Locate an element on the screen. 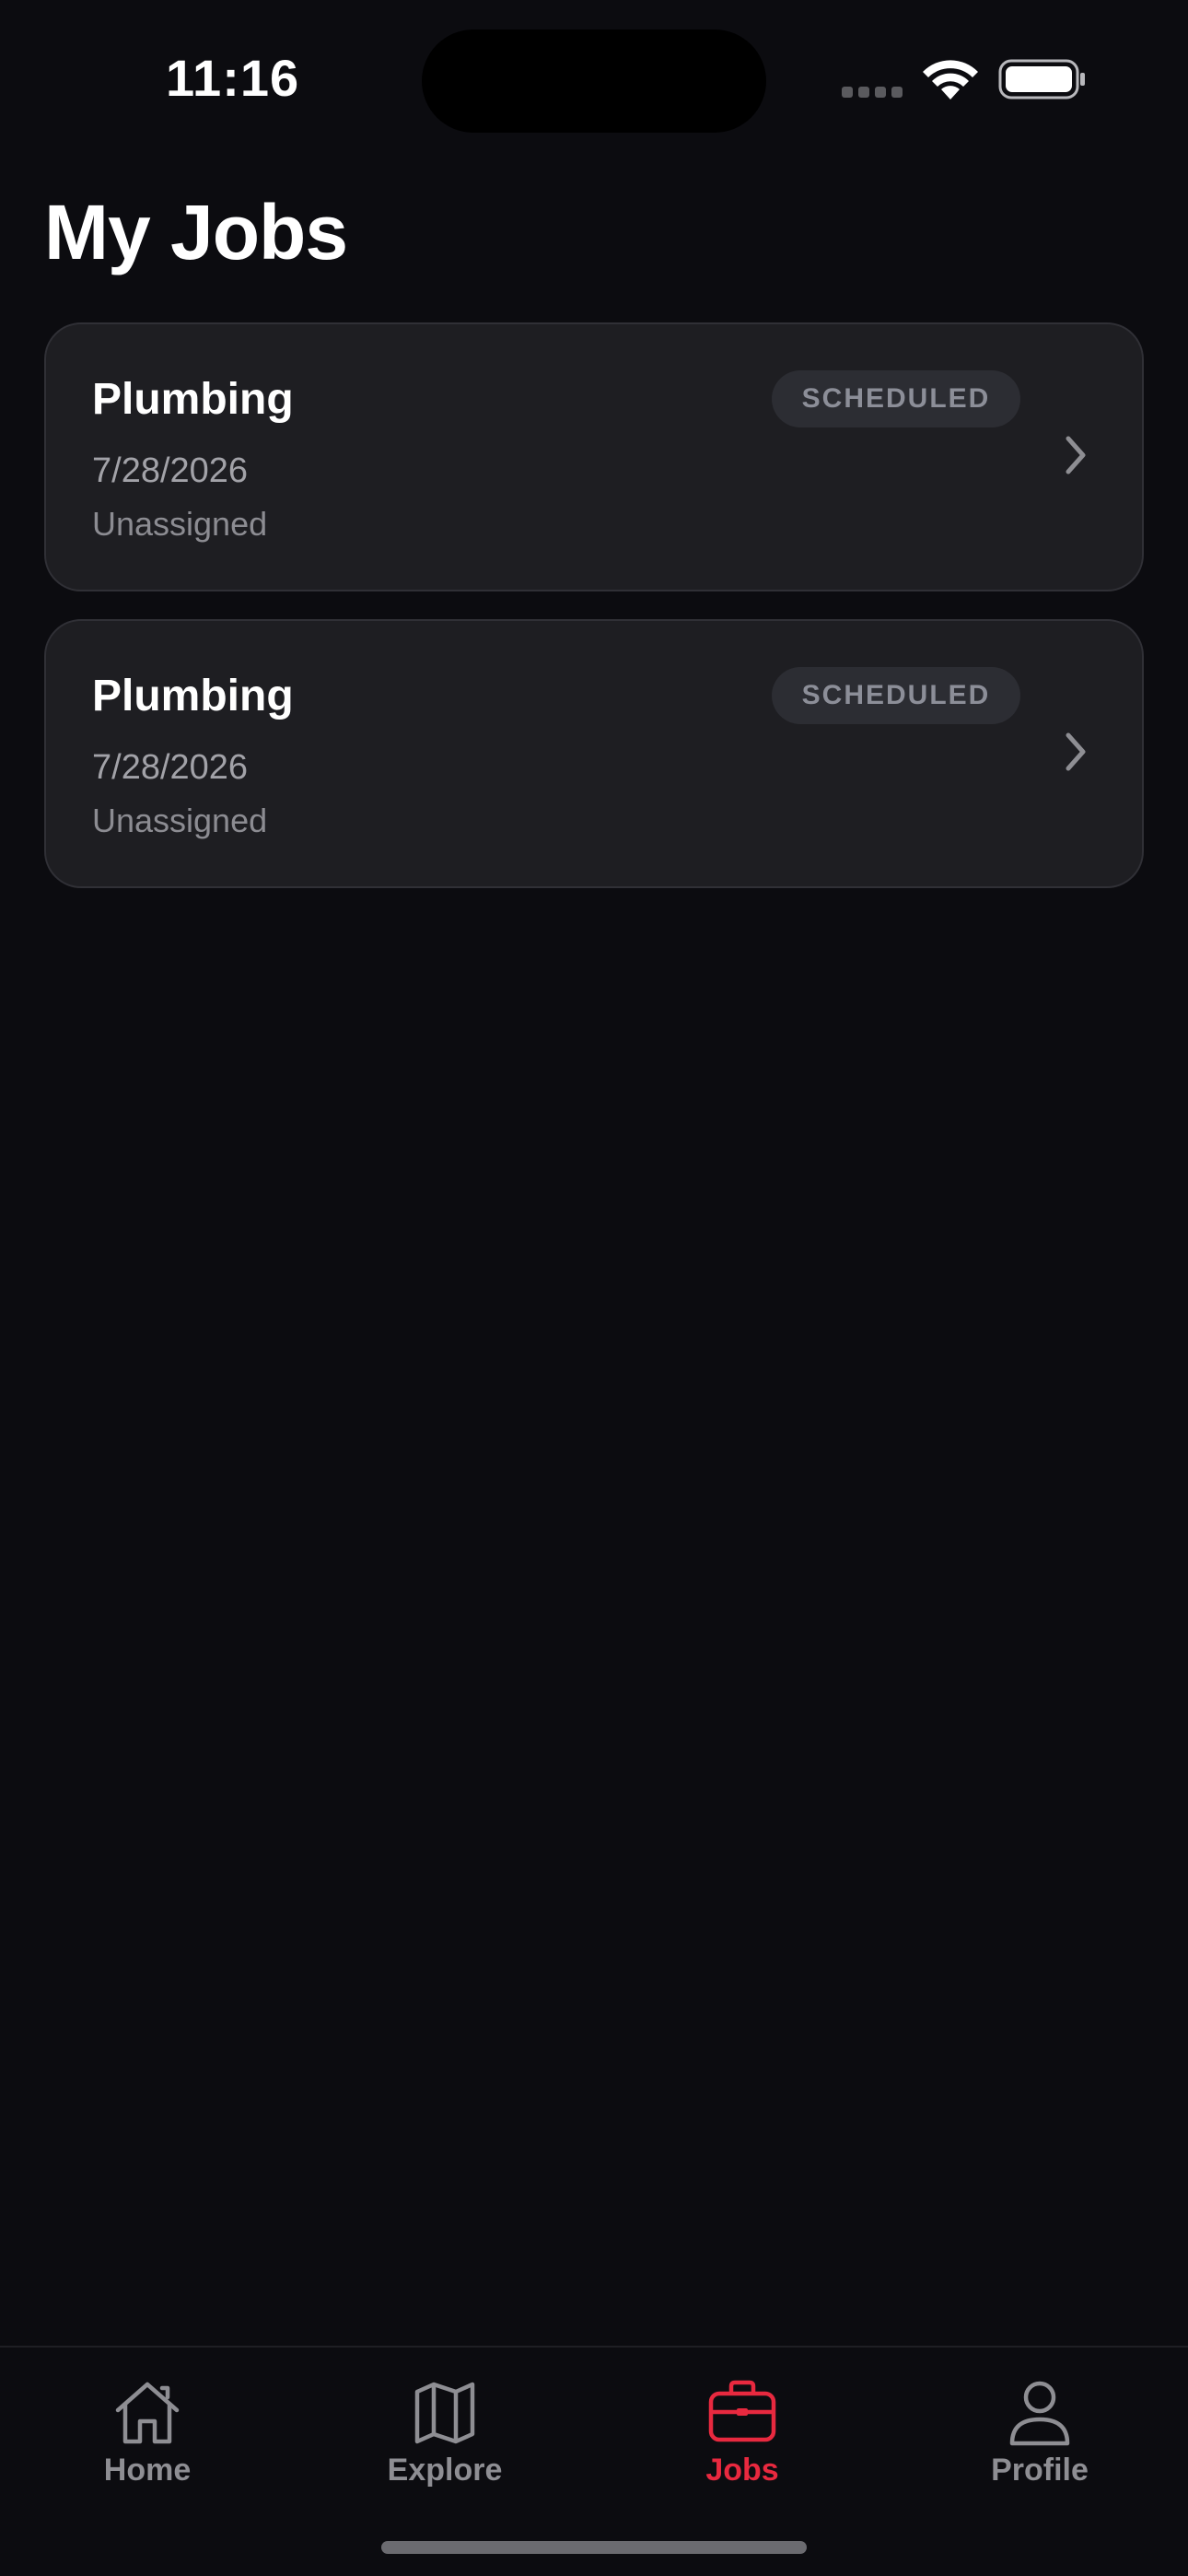 The image size is (1188, 2576). cellular-signal-icon is located at coordinates (873, 92).